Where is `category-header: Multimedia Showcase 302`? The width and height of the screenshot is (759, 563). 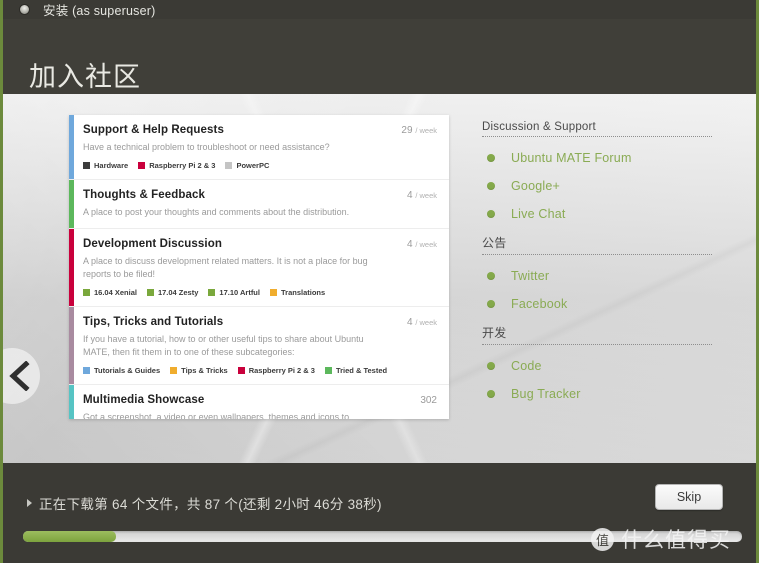 category-header: Multimedia Showcase 302 is located at coordinates (260, 400).